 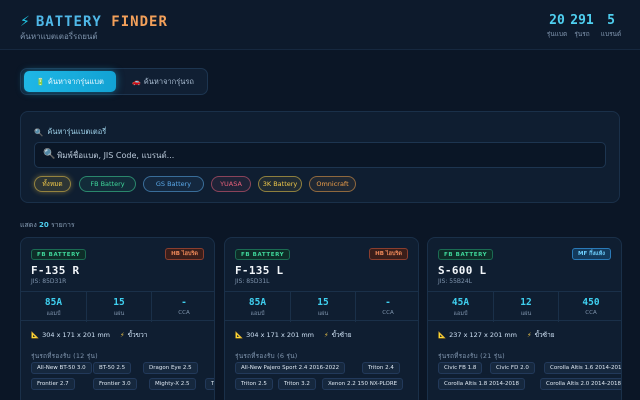 I want to click on battery-icon: 🔋, so click(x=40, y=81).